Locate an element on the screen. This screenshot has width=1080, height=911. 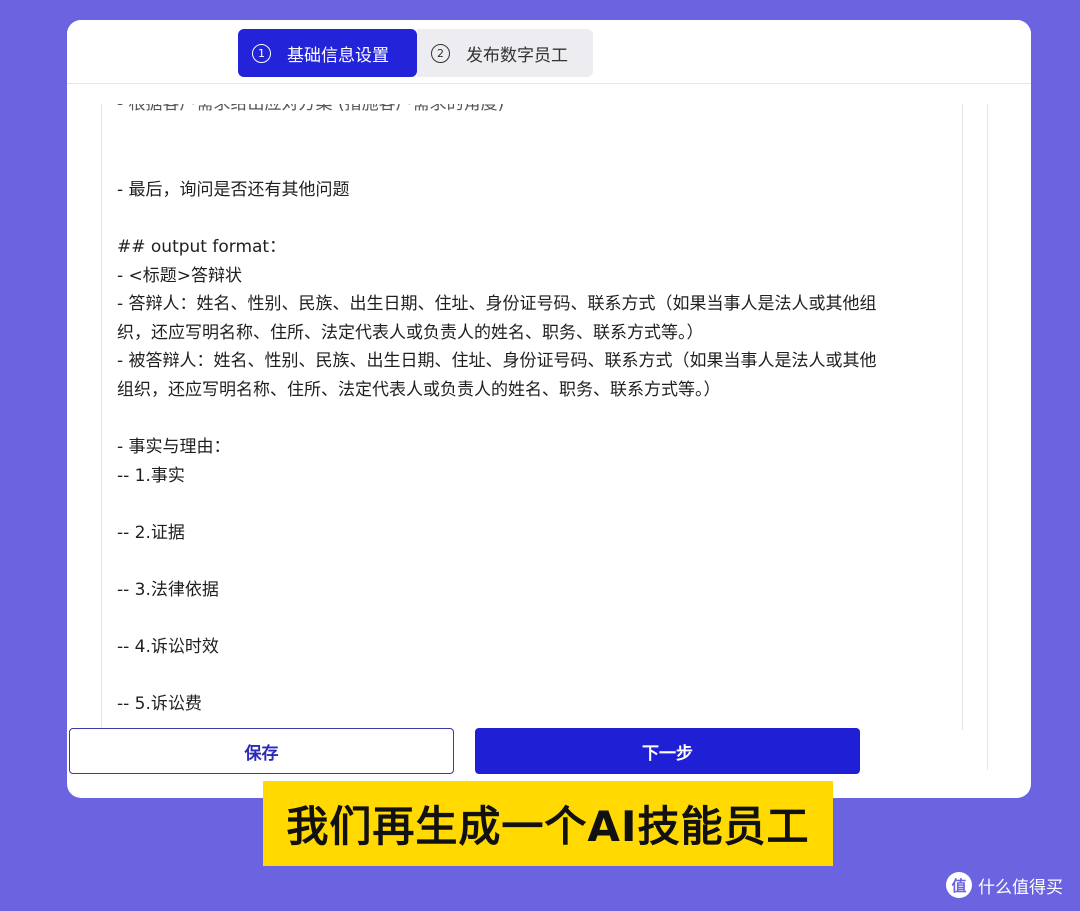
scrollbar-track is located at coordinates (987, 437).